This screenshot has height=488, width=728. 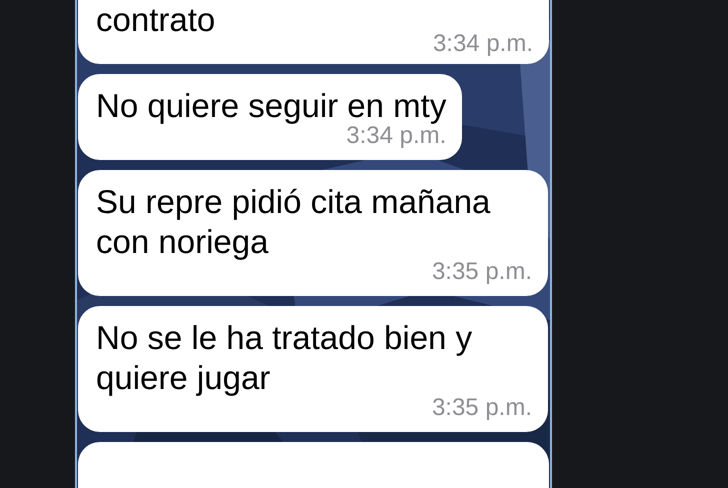 What do you see at coordinates (156, 20) in the screenshot?
I see `message-text: contrato` at bounding box center [156, 20].